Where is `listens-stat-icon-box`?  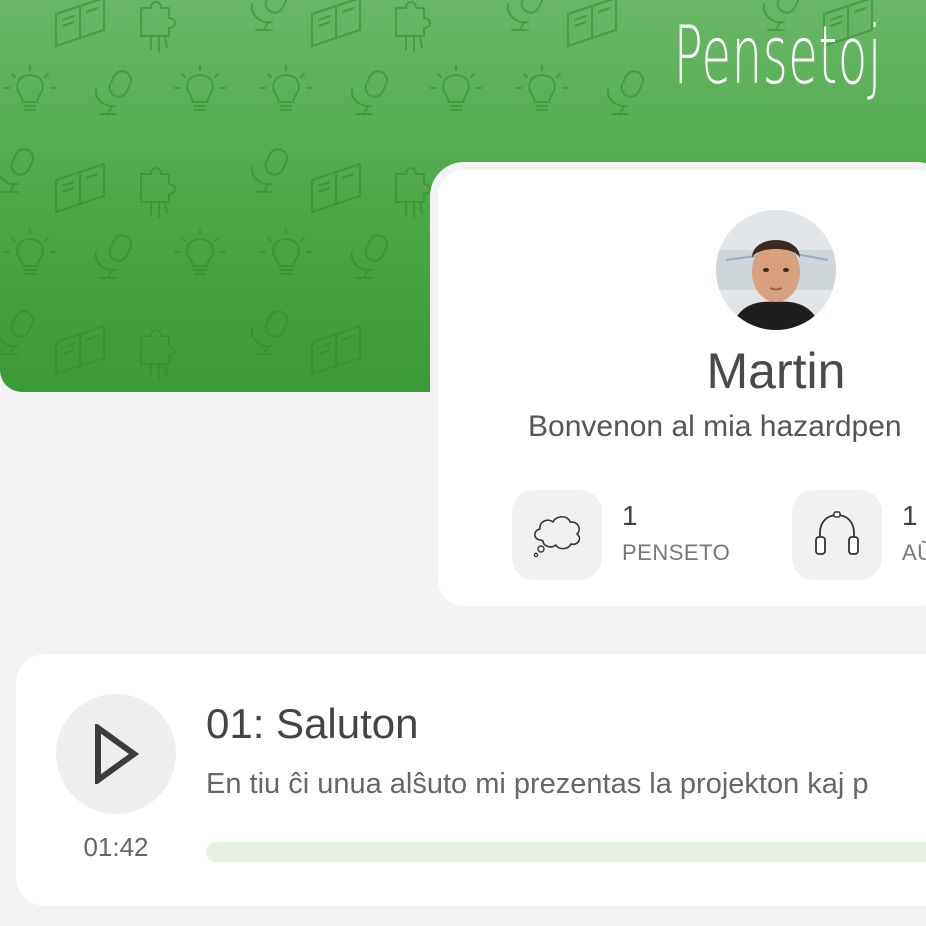 listens-stat-icon-box is located at coordinates (837, 535).